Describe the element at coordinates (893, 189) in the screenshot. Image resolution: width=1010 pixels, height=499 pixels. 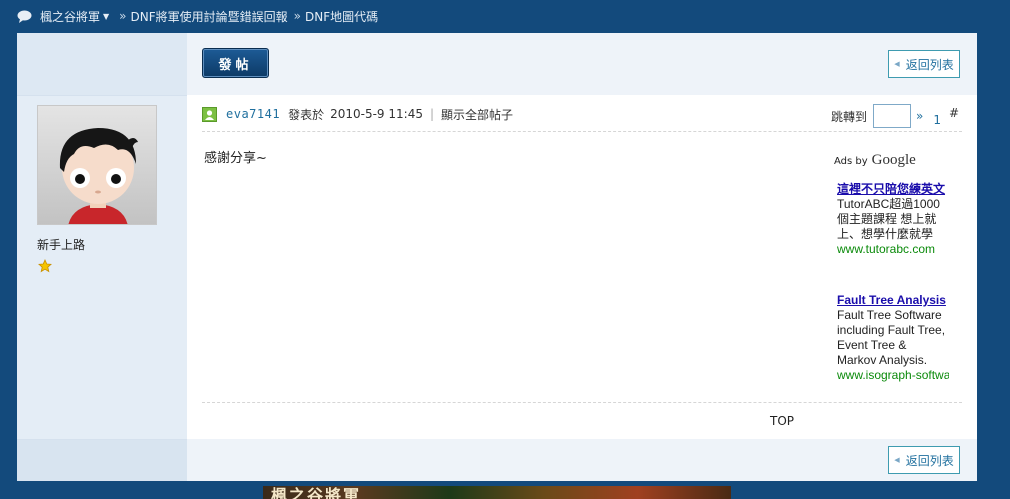
I see `ad-title: 這裡不只陪您練英文` at that location.